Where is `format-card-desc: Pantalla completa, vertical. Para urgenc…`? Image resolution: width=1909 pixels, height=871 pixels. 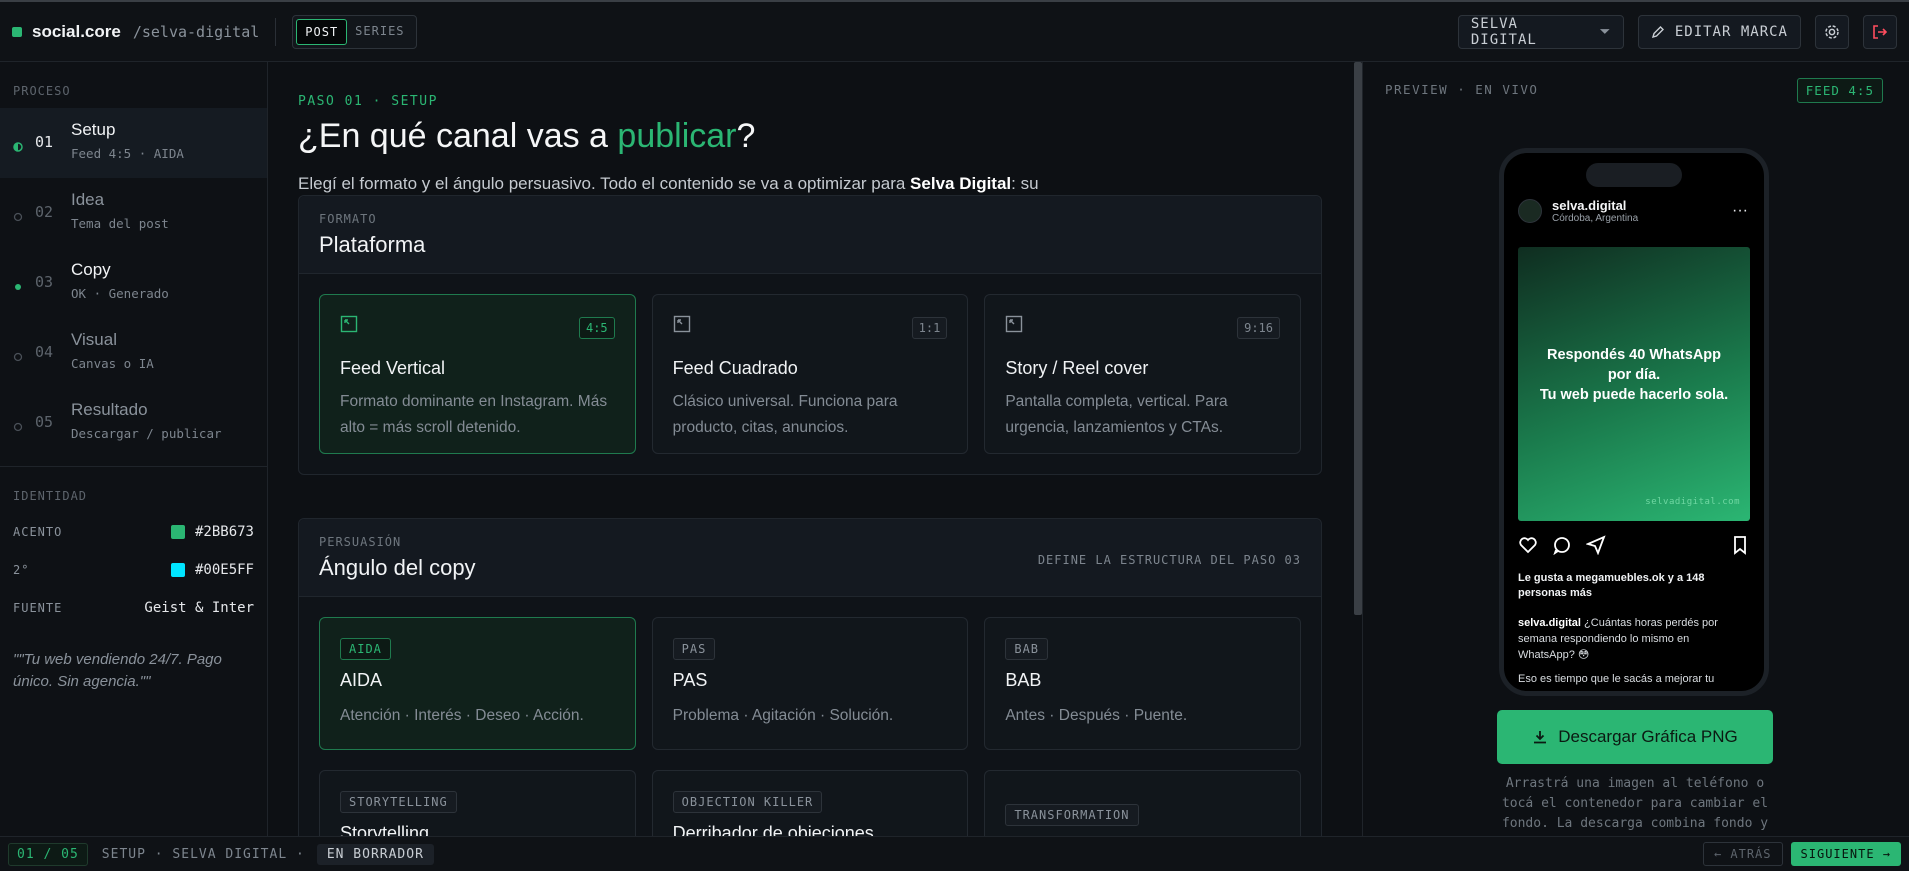
format-card-desc: Pantalla completa, vertical. Para urgenc… is located at coordinates (1116, 414).